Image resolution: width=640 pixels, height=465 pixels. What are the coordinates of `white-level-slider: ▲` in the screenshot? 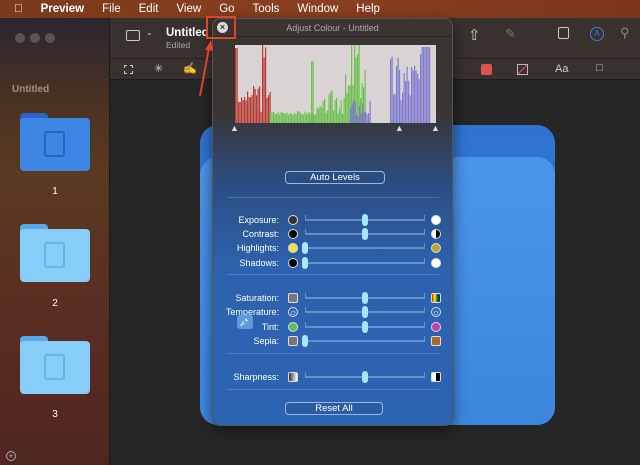 It's located at (435, 128).